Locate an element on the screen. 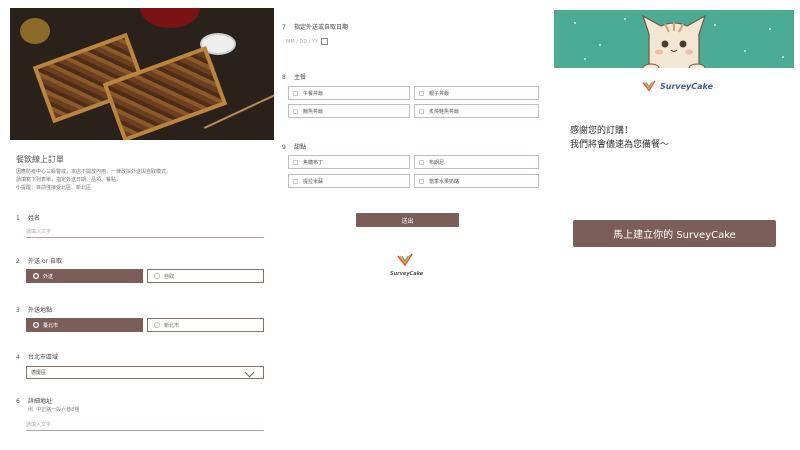 This screenshot has height=450, width=800. option-dessert-2: 布朗尼 is located at coordinates (476, 162).